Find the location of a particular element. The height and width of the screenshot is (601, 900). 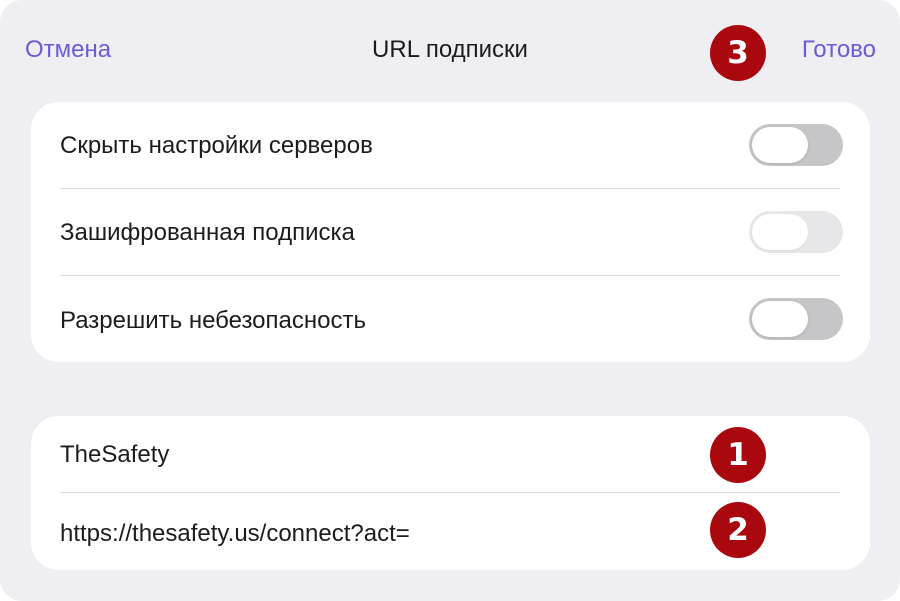

subscription-name-field: TheSafety is located at coordinates (114, 455).